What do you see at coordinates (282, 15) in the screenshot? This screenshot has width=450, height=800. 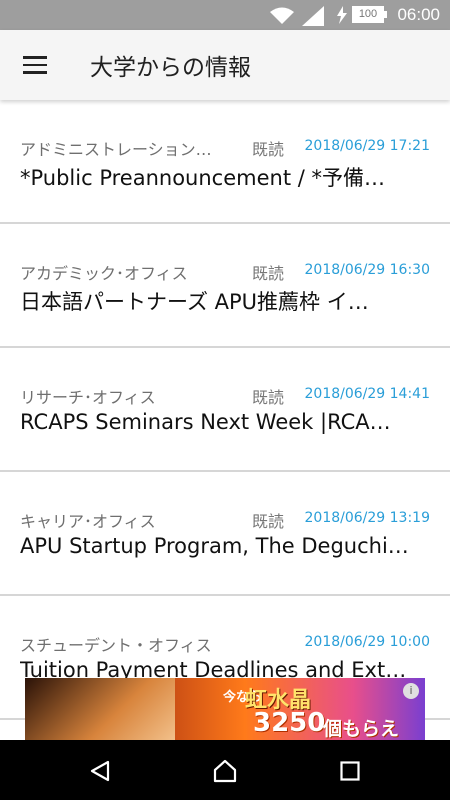 I see `wifi-icon` at bounding box center [282, 15].